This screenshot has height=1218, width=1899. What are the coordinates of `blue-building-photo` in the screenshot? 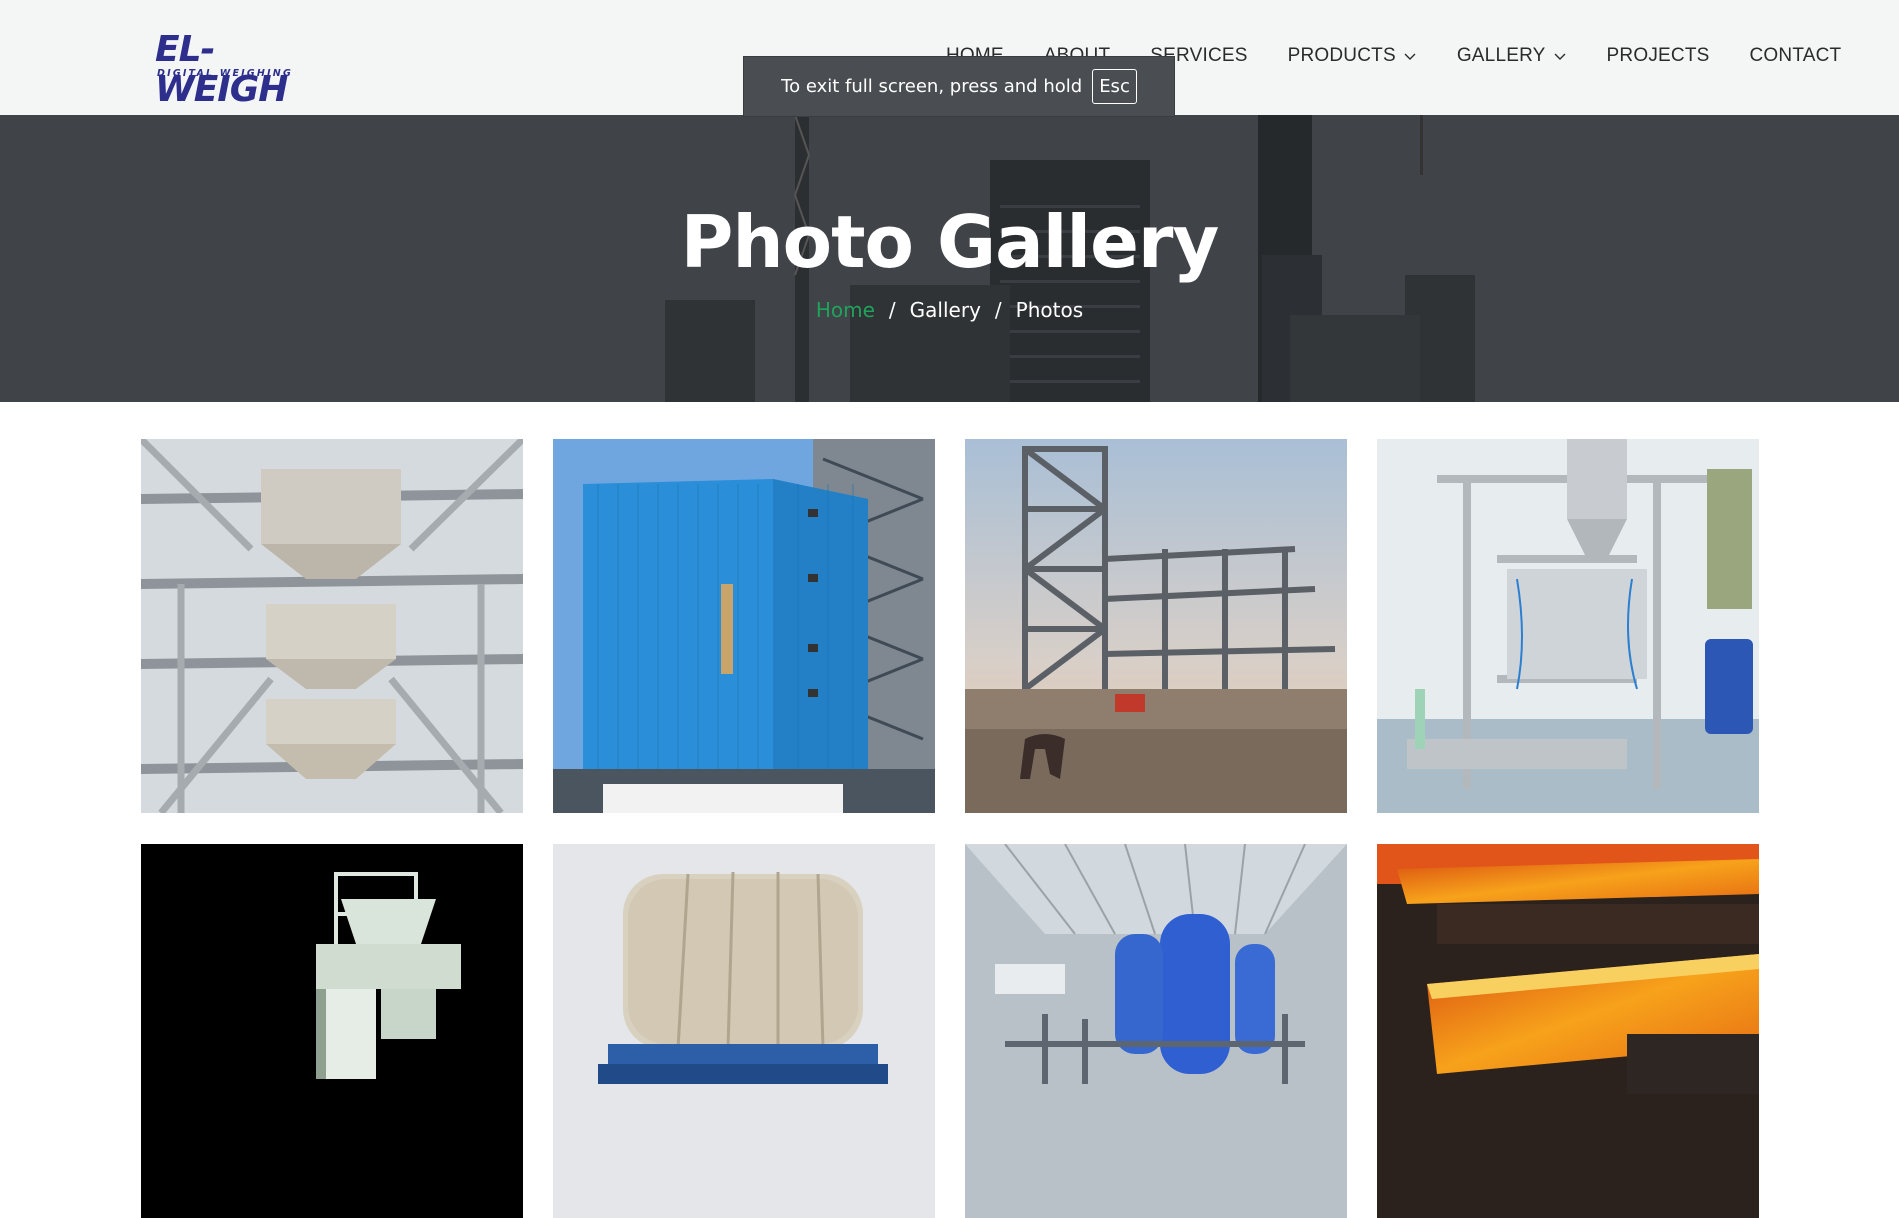 It's located at (744, 626).